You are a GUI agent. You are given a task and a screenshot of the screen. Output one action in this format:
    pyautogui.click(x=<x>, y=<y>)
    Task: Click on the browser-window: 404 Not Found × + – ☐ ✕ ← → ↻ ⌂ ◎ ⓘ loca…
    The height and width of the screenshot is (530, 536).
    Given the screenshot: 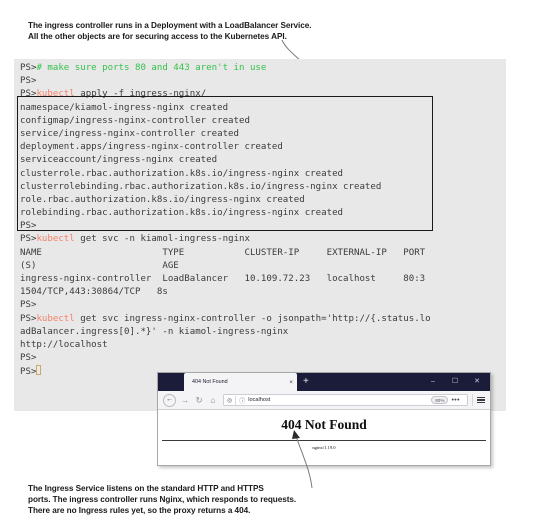 What is the action you would take?
    pyautogui.click(x=324, y=419)
    